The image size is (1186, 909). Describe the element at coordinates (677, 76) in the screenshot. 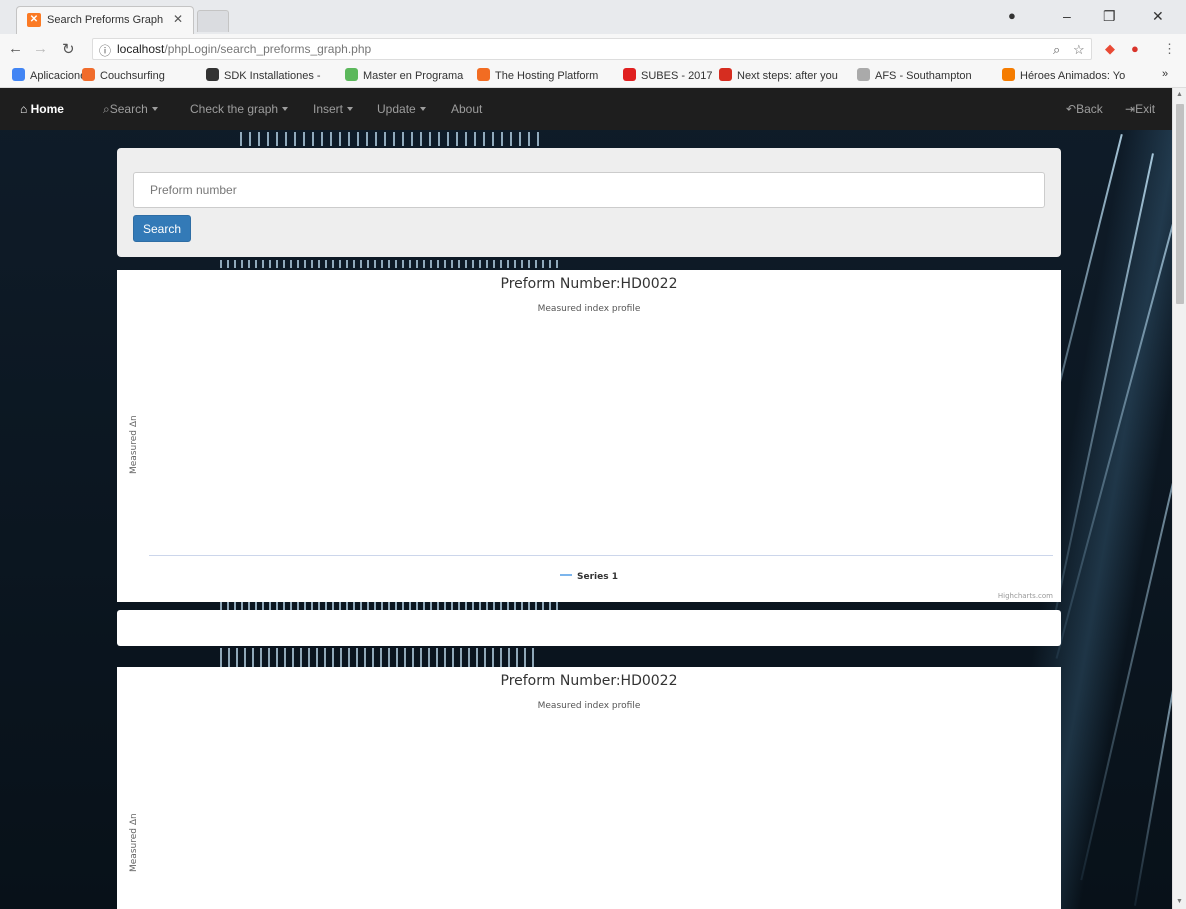

I see `bookmark-label: SUBES - 2017` at that location.